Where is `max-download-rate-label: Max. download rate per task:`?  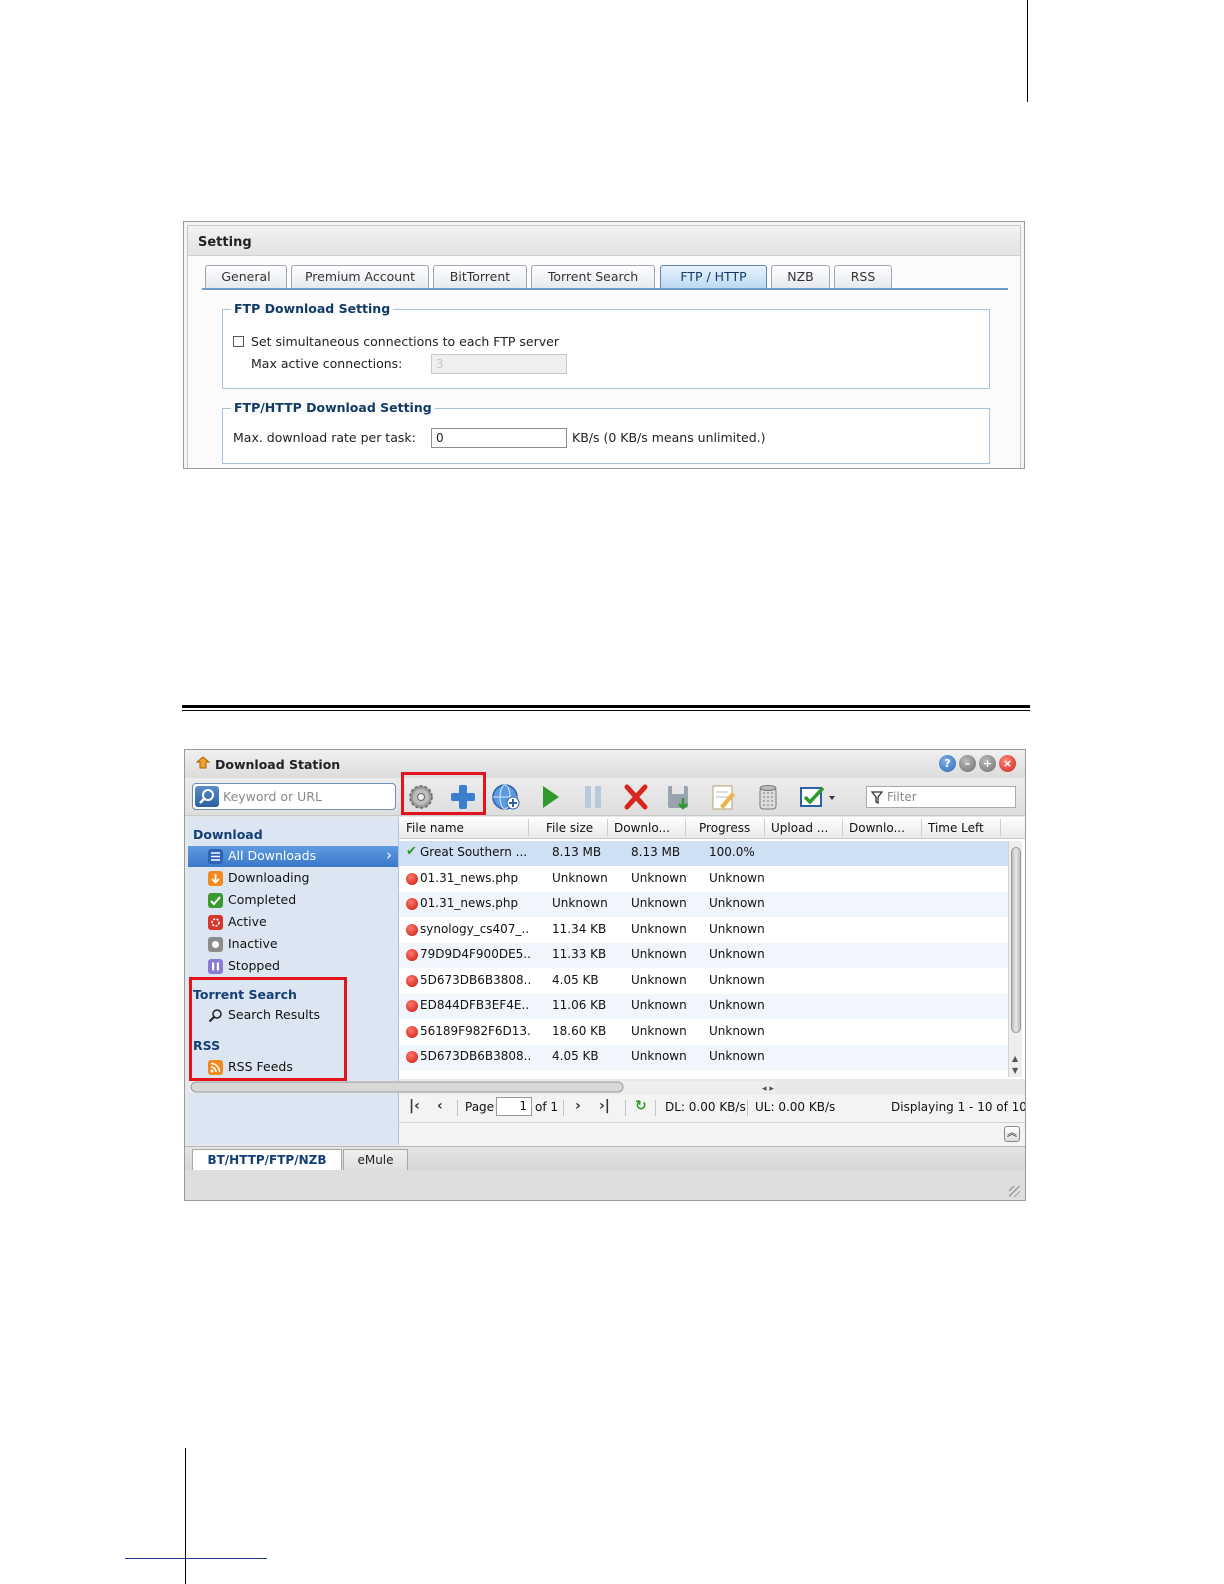
max-download-rate-label: Max. download rate per task: is located at coordinates (324, 437).